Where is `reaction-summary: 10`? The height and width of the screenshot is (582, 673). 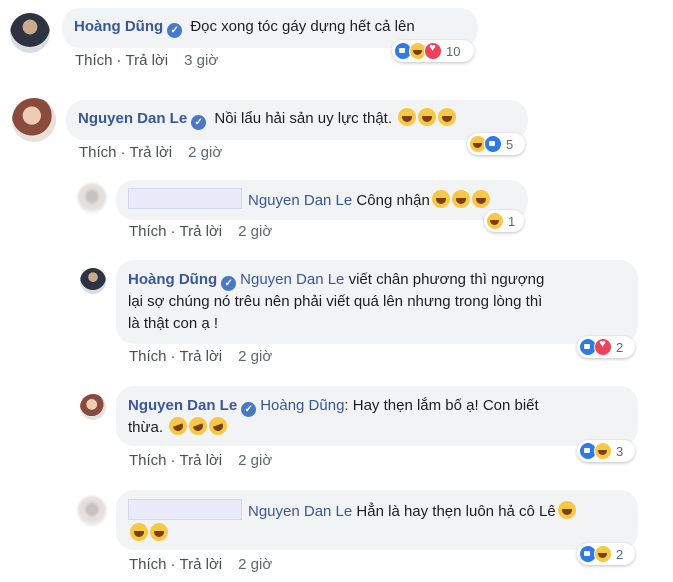 reaction-summary: 10 is located at coordinates (433, 51).